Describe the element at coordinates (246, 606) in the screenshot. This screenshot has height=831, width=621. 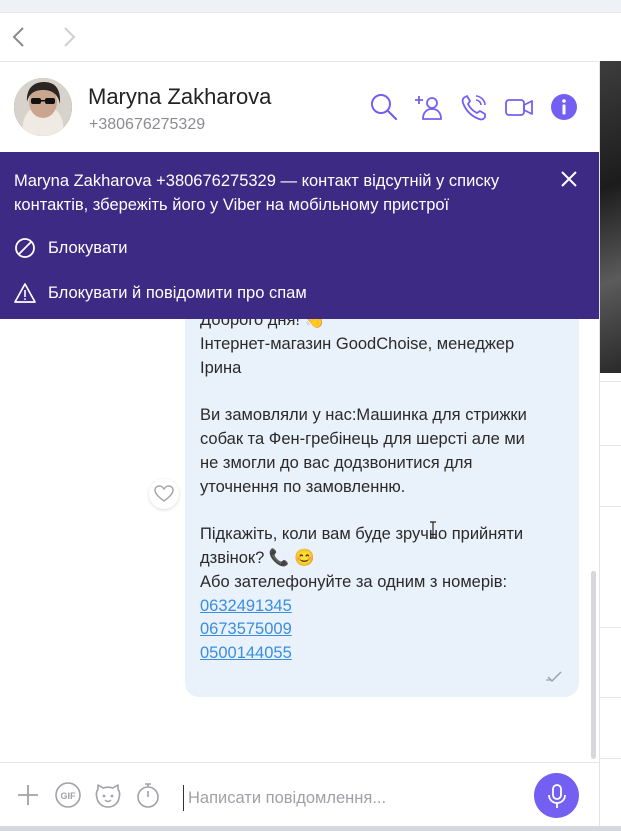
I see `phone-link: 0632491345` at that location.